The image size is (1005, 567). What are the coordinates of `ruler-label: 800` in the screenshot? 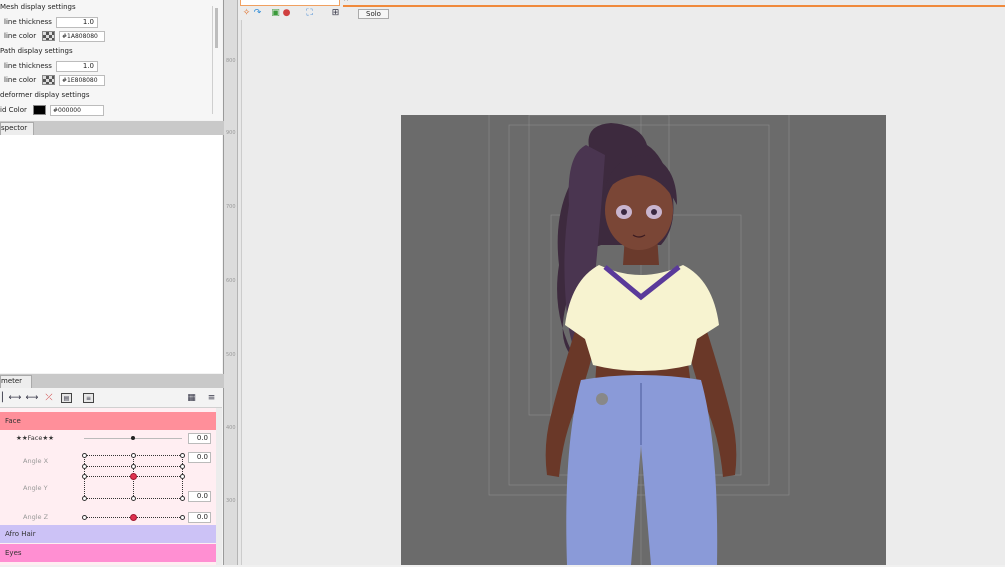 It's located at (231, 61).